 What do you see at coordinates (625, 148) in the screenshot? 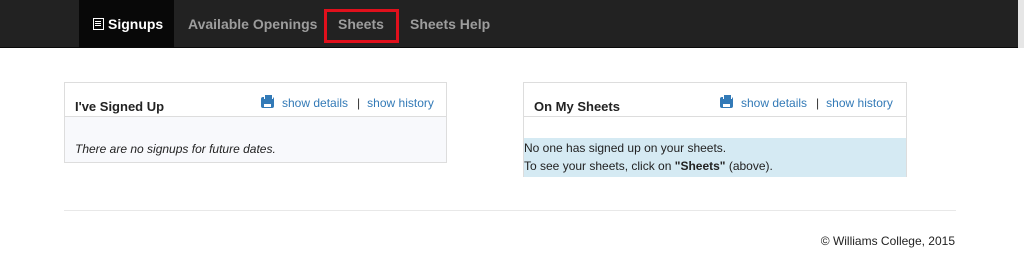
I see `info-line-no-signups: No one has signed up on your sheets.` at bounding box center [625, 148].